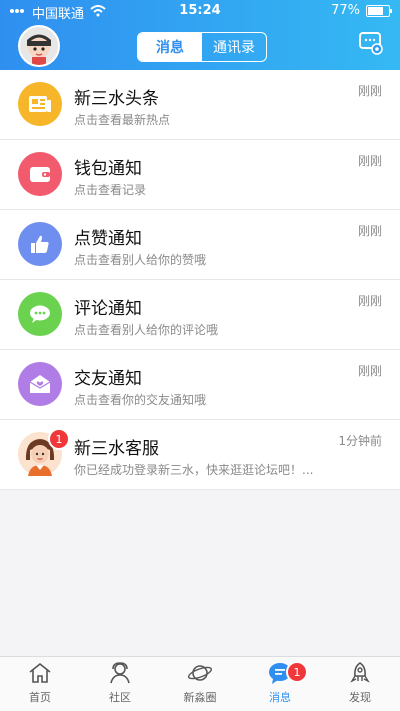 The height and width of the screenshot is (711, 400). Describe the element at coordinates (379, 10) in the screenshot. I see `battery-icon` at that location.